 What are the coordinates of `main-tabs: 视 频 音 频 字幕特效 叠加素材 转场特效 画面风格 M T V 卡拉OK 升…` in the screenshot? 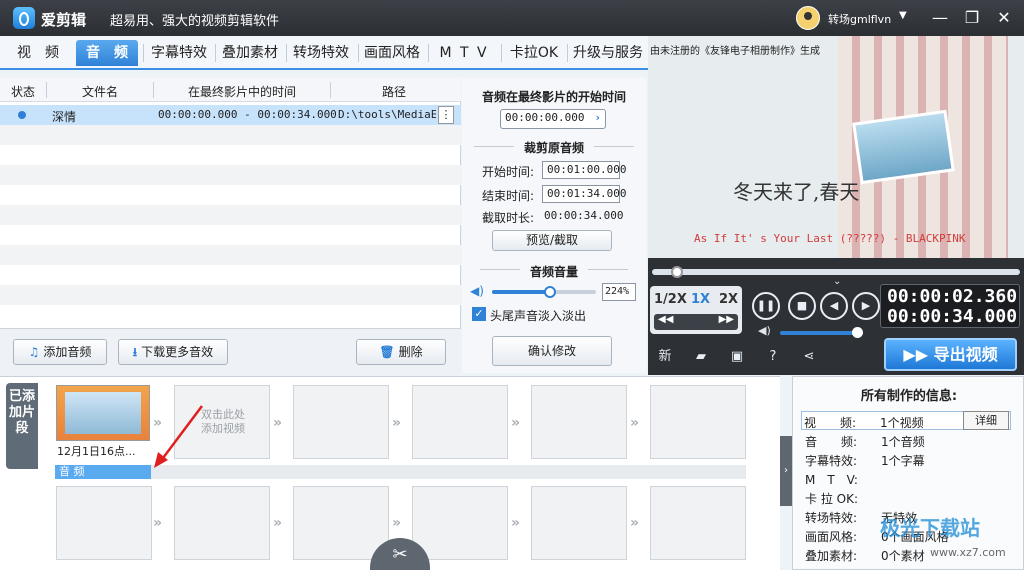 It's located at (324, 53).